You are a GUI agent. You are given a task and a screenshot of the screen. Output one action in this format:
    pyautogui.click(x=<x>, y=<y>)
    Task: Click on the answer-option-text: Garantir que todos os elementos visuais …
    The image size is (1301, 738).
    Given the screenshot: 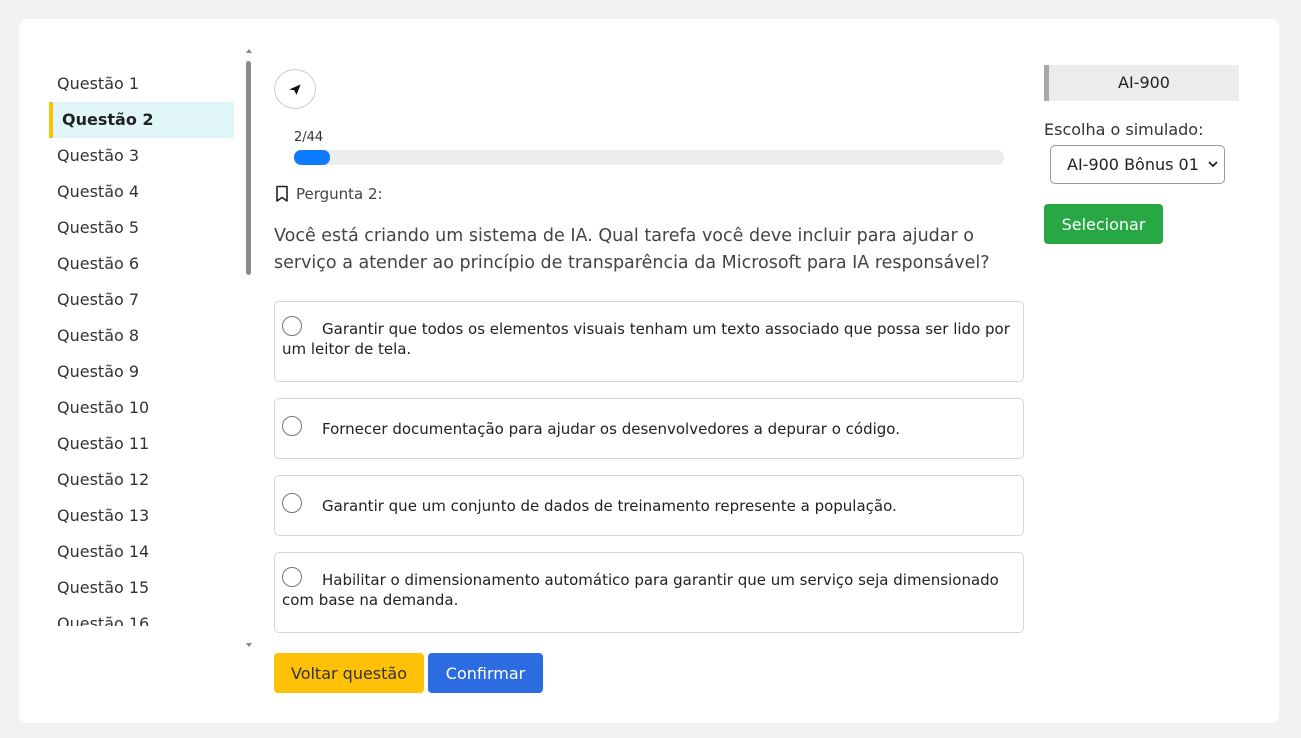 What is the action you would take?
    pyautogui.click(x=646, y=339)
    